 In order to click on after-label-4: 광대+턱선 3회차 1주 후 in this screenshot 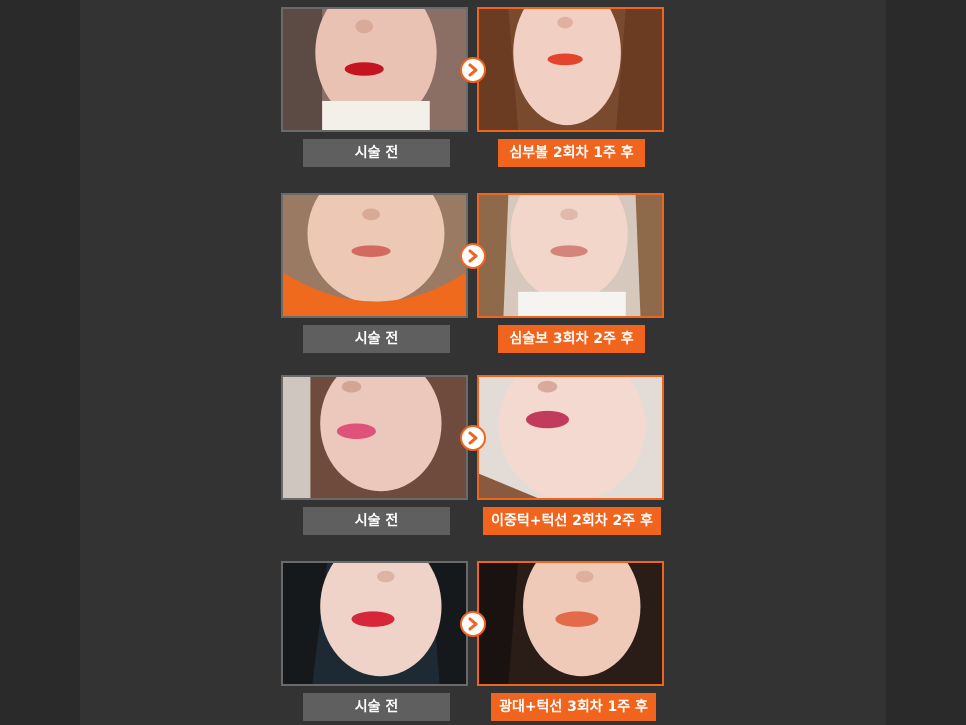, I will do `click(573, 707)`.